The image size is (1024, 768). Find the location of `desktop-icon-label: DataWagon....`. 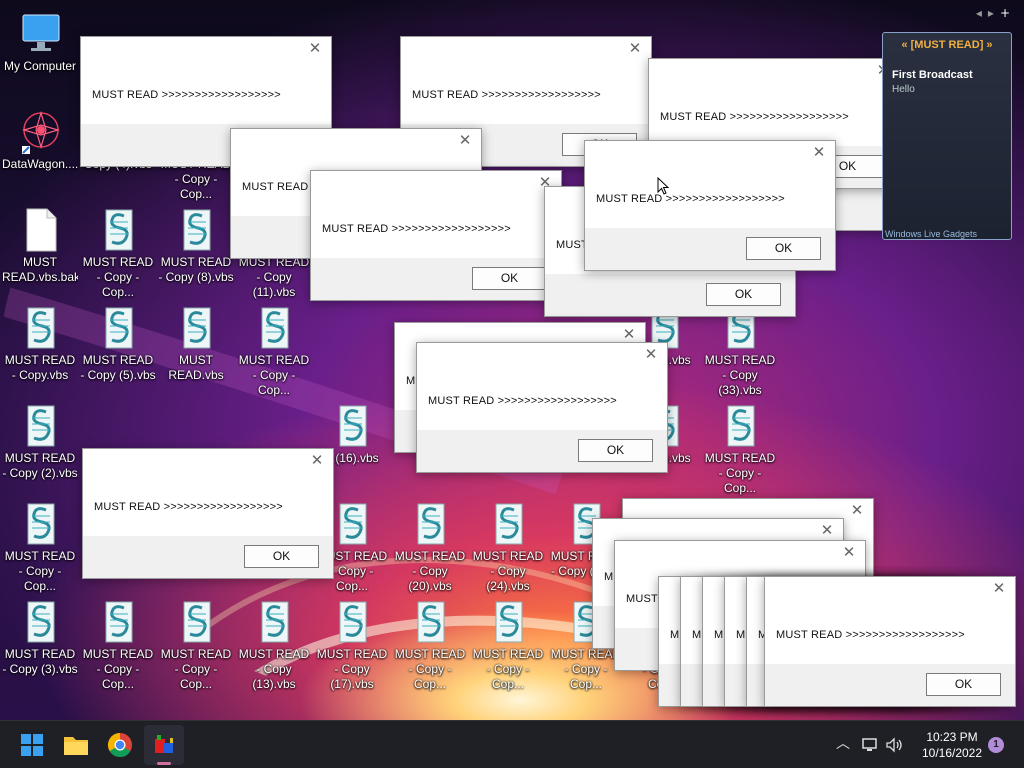

desktop-icon-label: DataWagon.... is located at coordinates (40, 164).